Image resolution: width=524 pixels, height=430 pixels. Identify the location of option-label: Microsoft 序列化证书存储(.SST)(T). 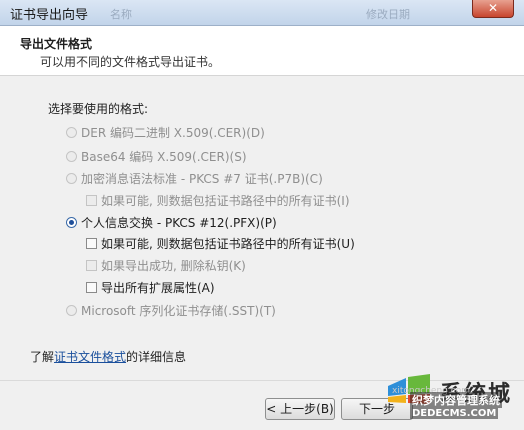
(178, 311).